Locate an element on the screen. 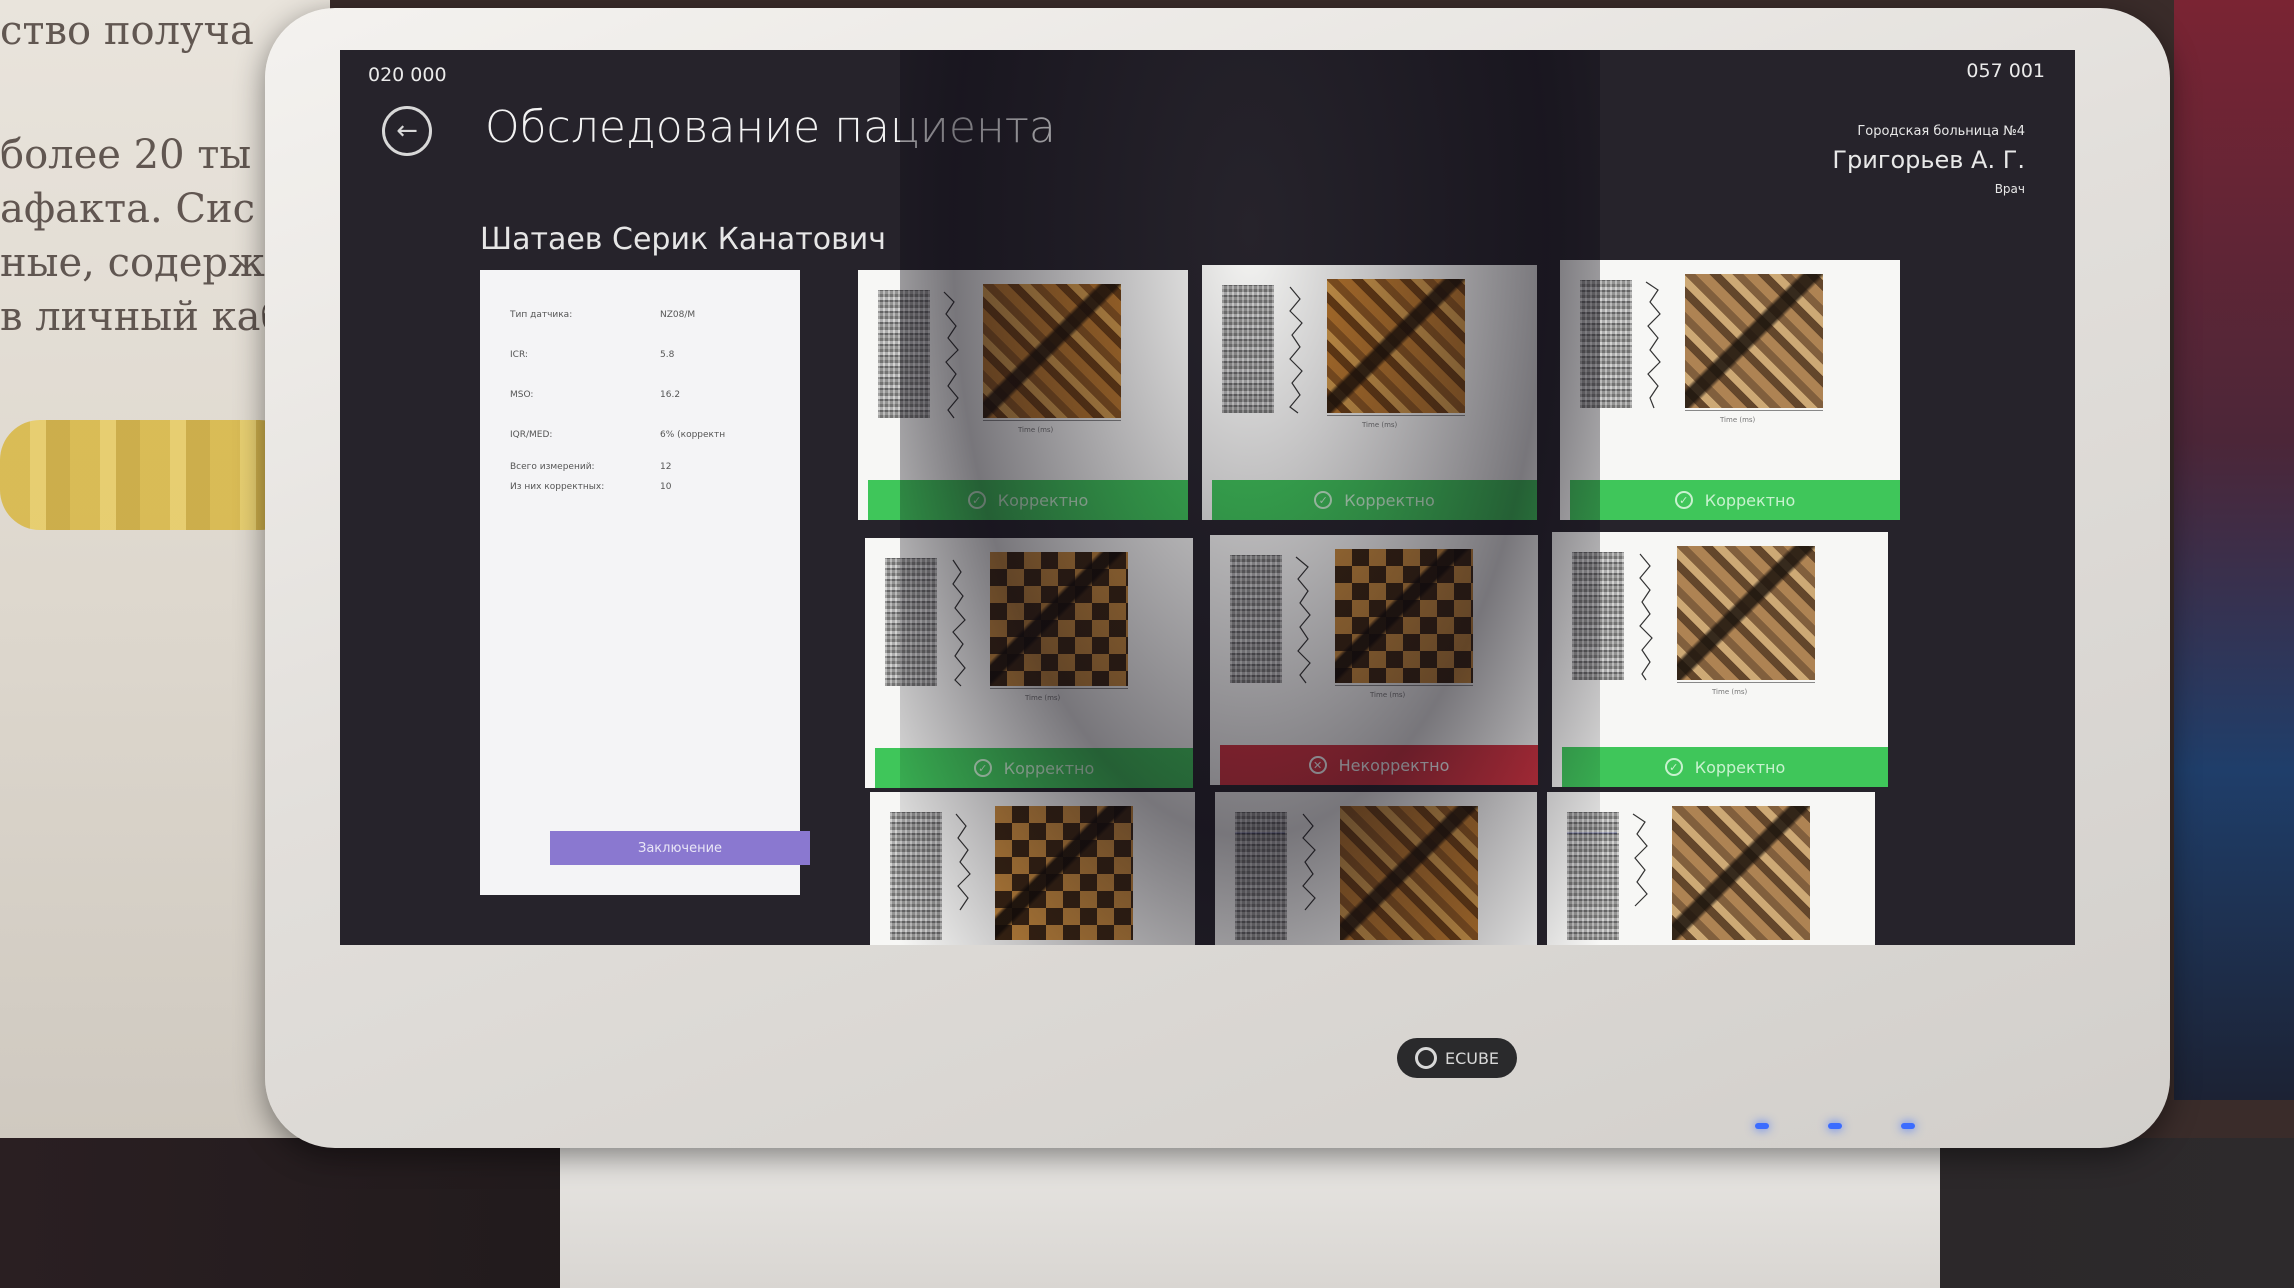 The width and height of the screenshot is (2294, 1288). back-button: ← is located at coordinates (407, 131).